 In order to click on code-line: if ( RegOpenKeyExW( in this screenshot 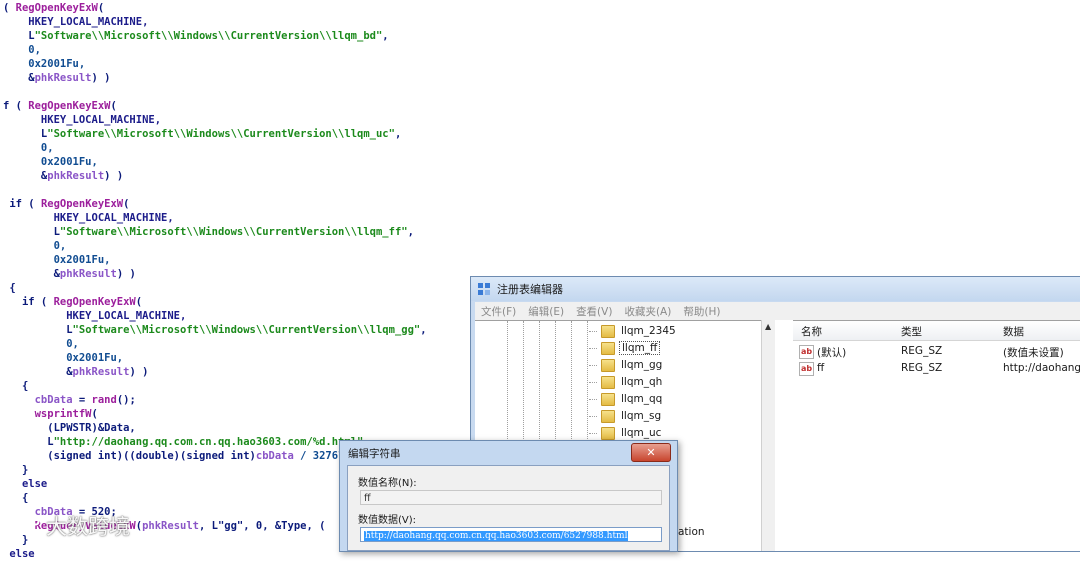, I will do `click(72, 302)`.